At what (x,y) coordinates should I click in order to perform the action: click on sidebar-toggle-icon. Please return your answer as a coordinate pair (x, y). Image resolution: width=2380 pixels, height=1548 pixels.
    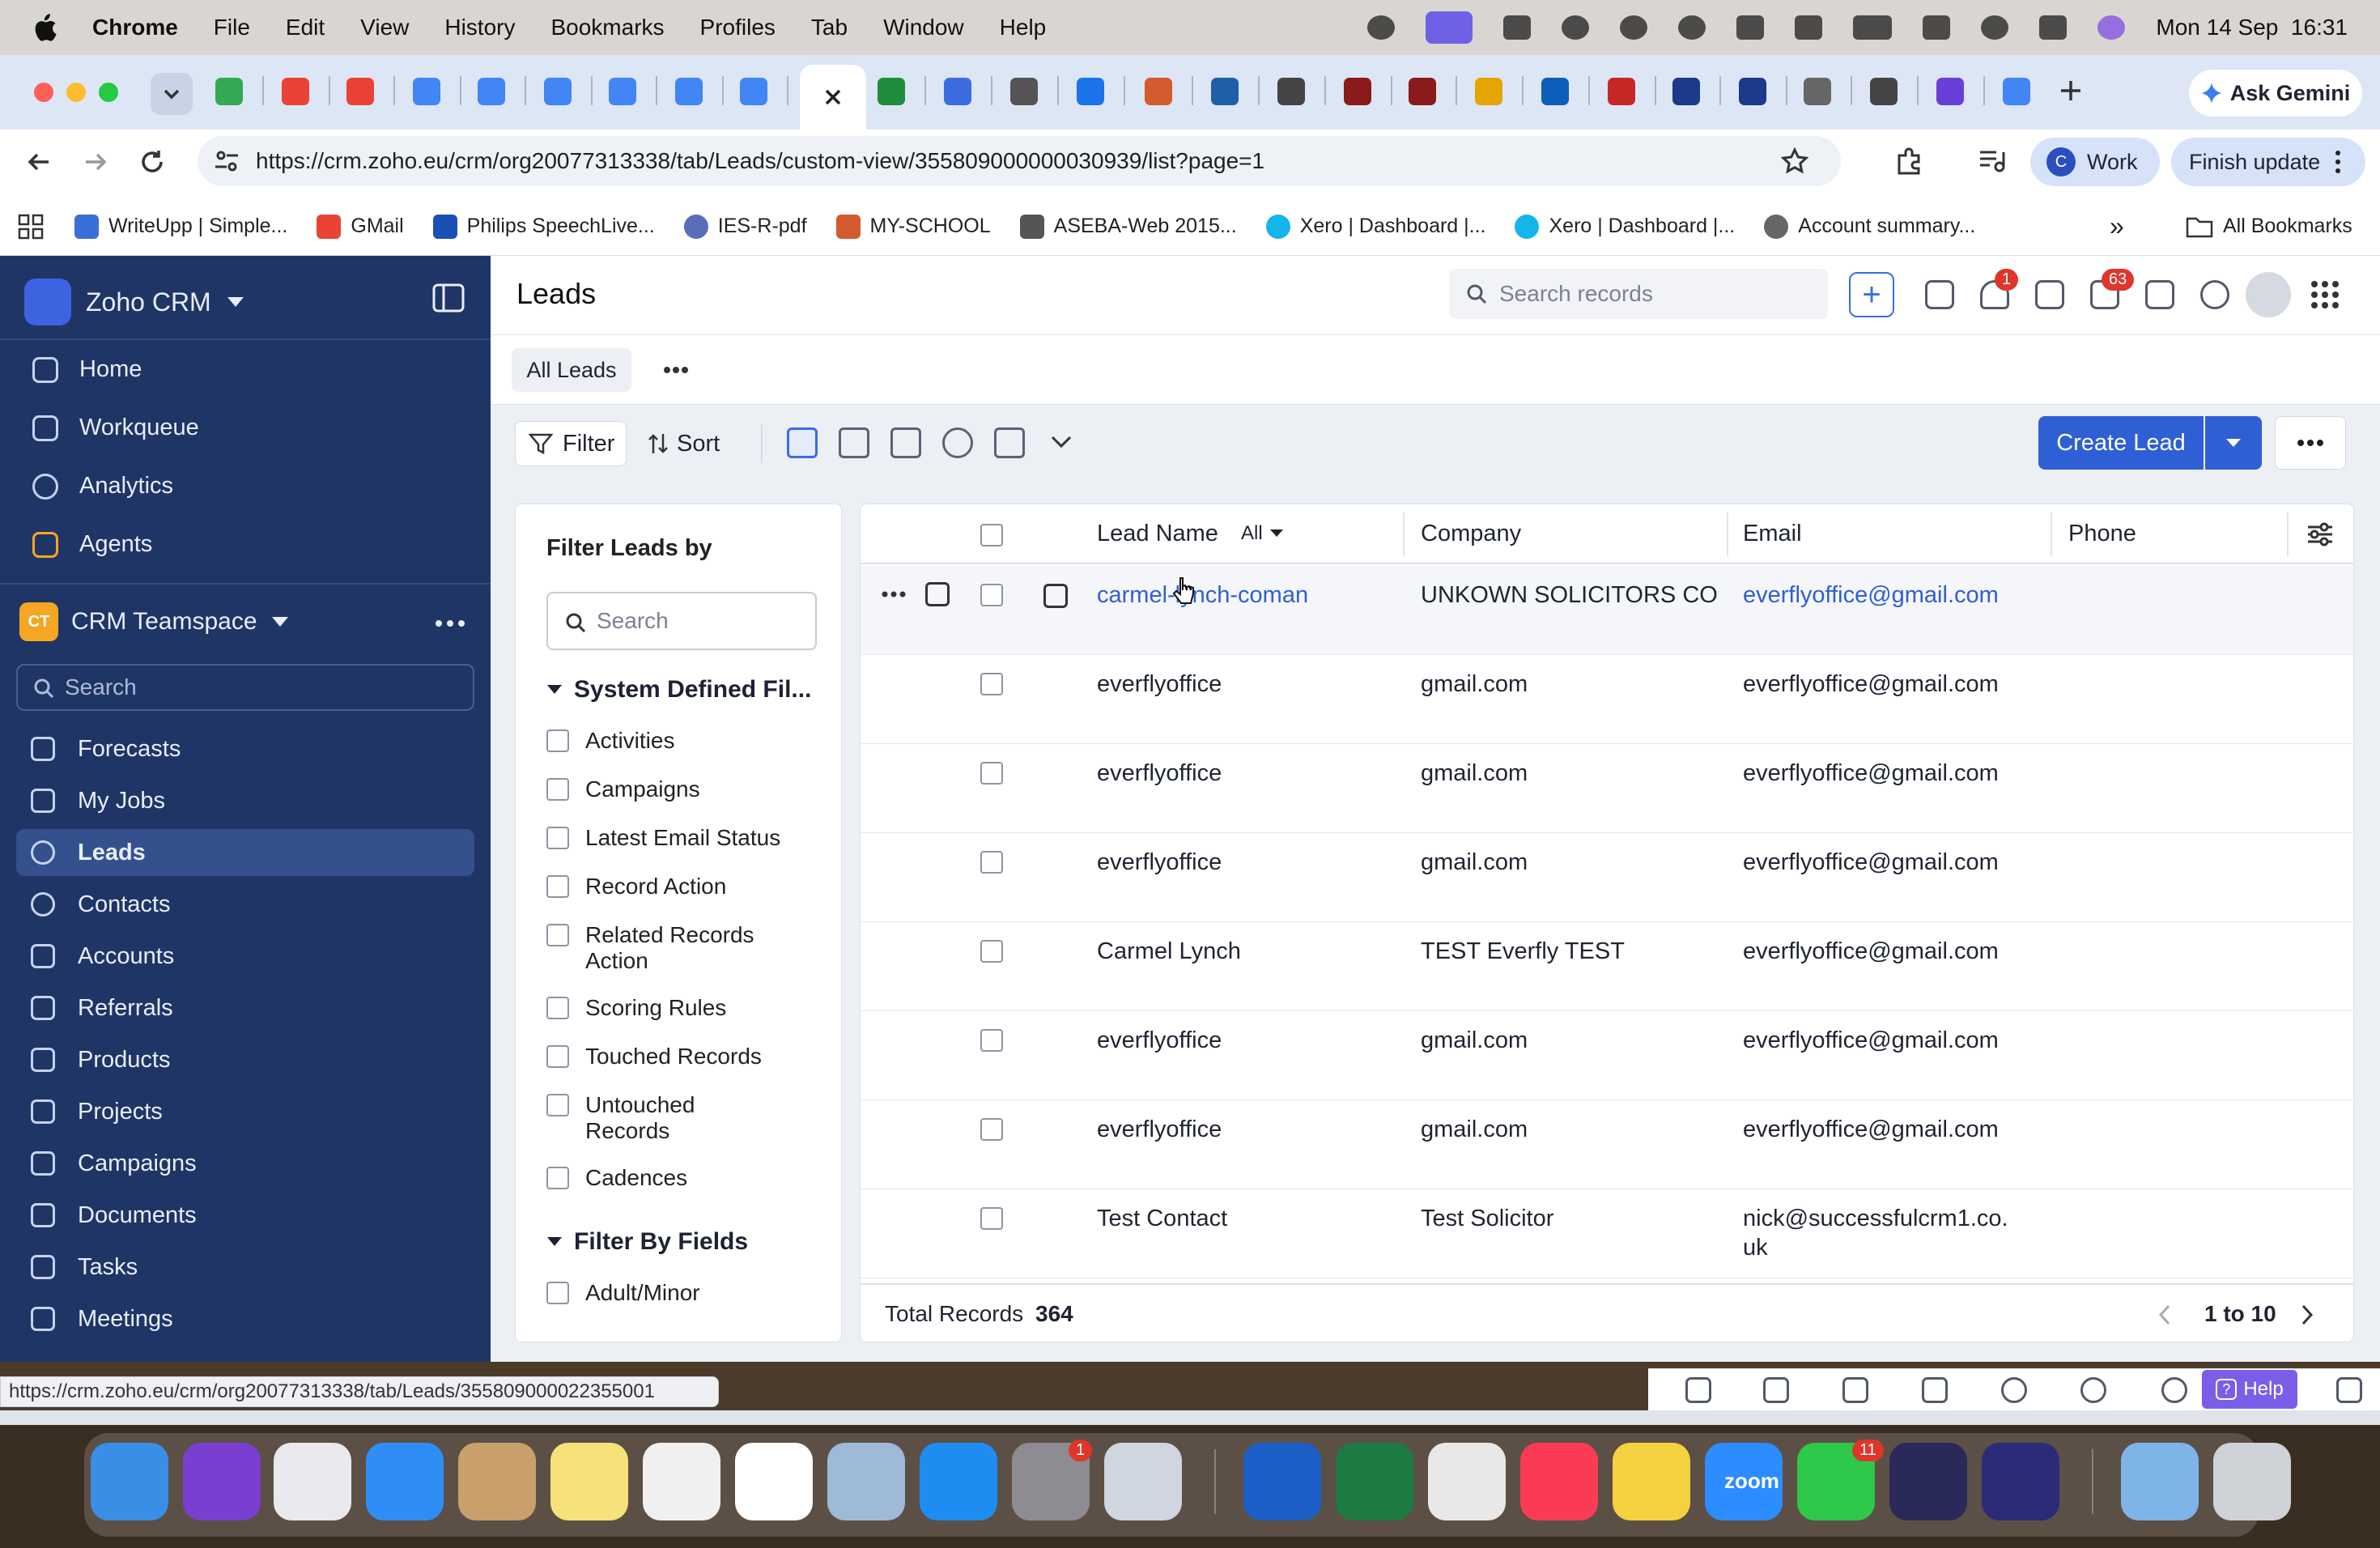
    Looking at the image, I should click on (448, 298).